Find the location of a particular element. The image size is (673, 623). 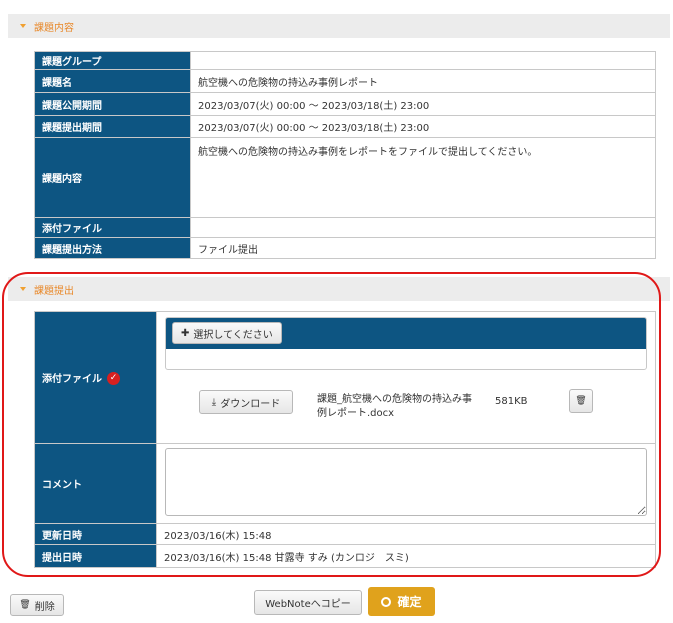

updated-label: 更新日時 is located at coordinates (95, 534).